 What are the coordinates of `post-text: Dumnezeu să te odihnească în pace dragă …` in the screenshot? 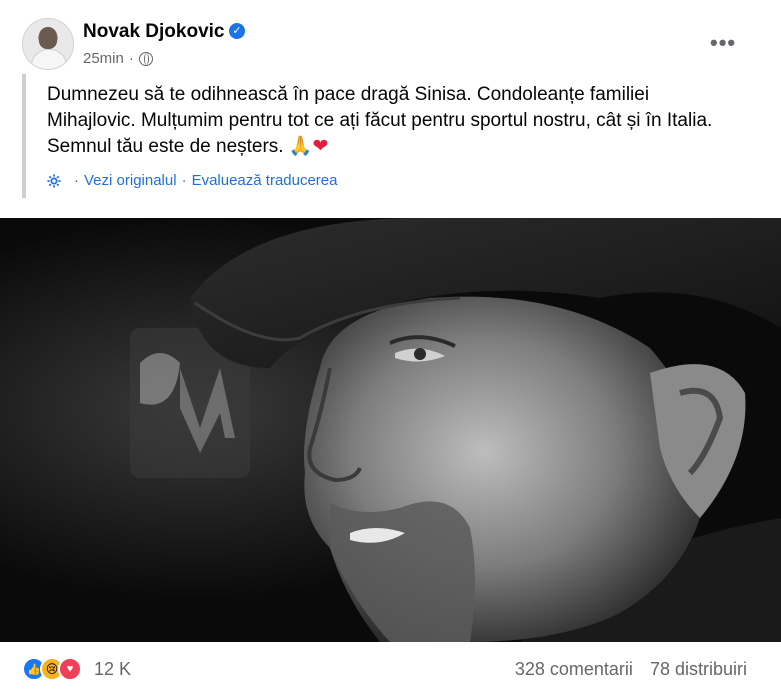 It's located at (407, 121).